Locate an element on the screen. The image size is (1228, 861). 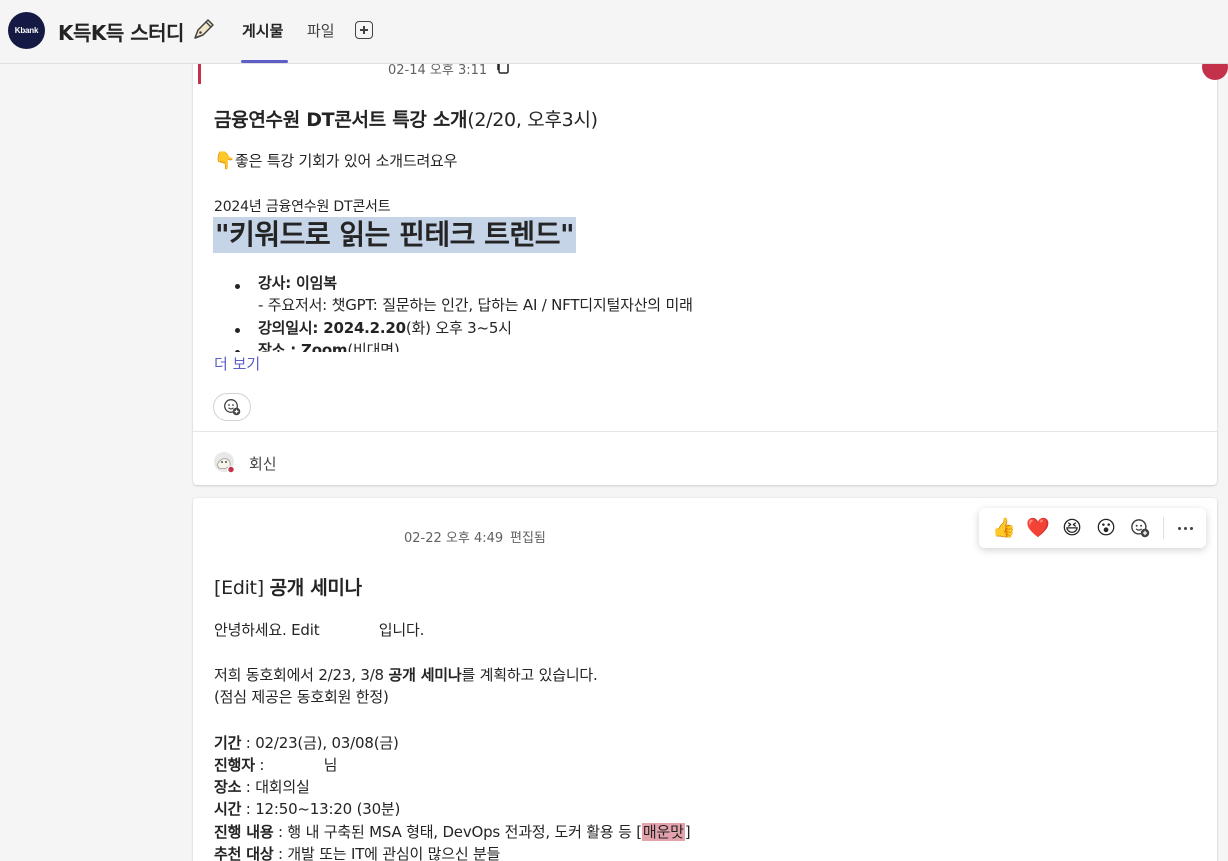
pen-icon is located at coordinates (204, 29).